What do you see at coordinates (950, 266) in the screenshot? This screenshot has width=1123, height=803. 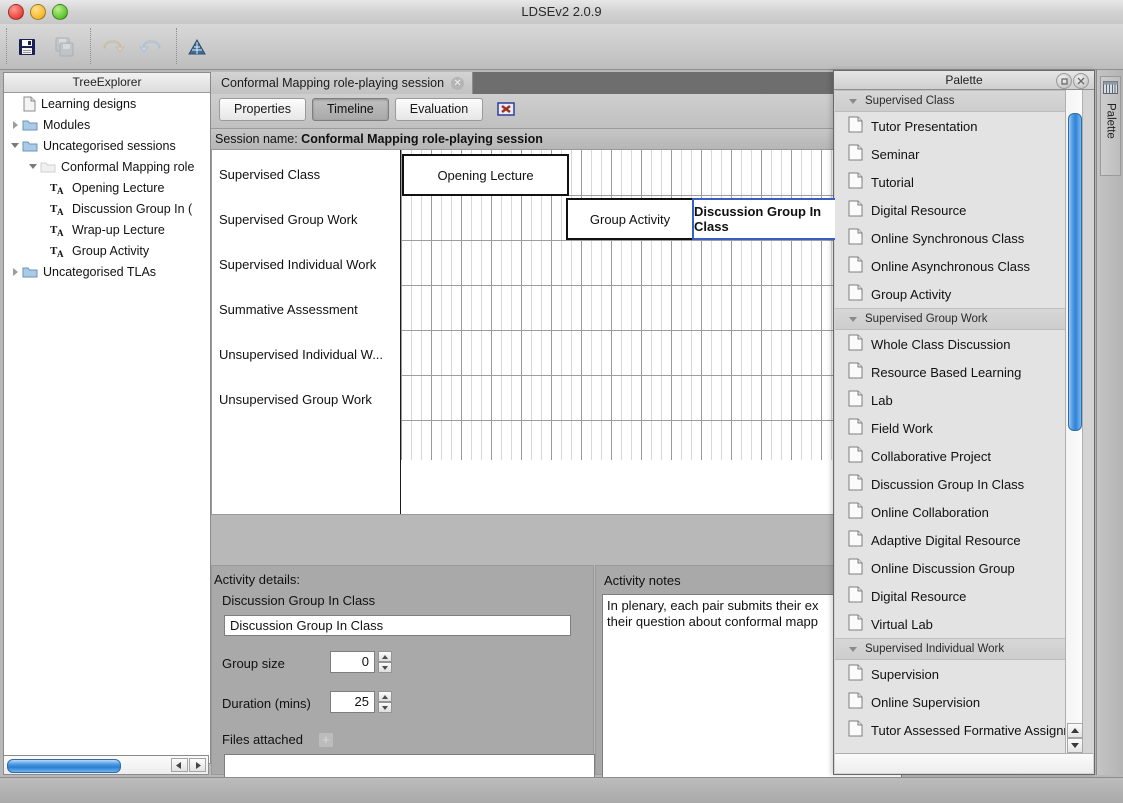 I see `palette-item-online-asynchronous-class: Online Asynchronous Class` at bounding box center [950, 266].